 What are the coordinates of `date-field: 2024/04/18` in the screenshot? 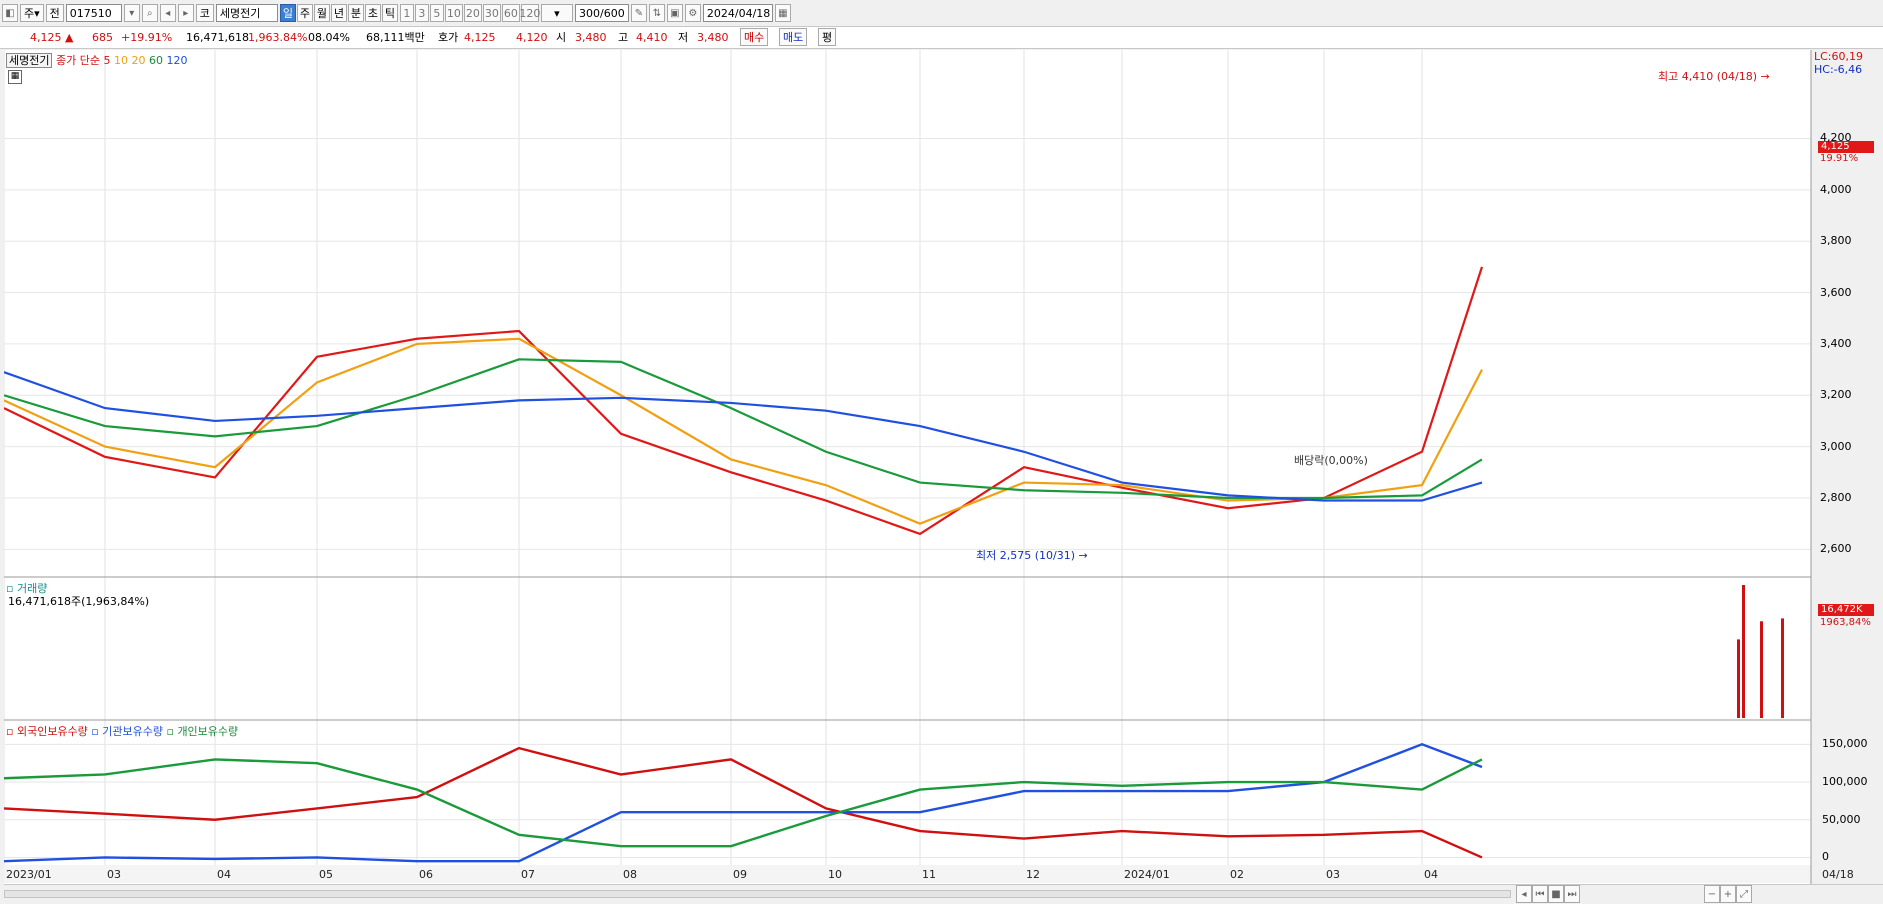 It's located at (737, 13).